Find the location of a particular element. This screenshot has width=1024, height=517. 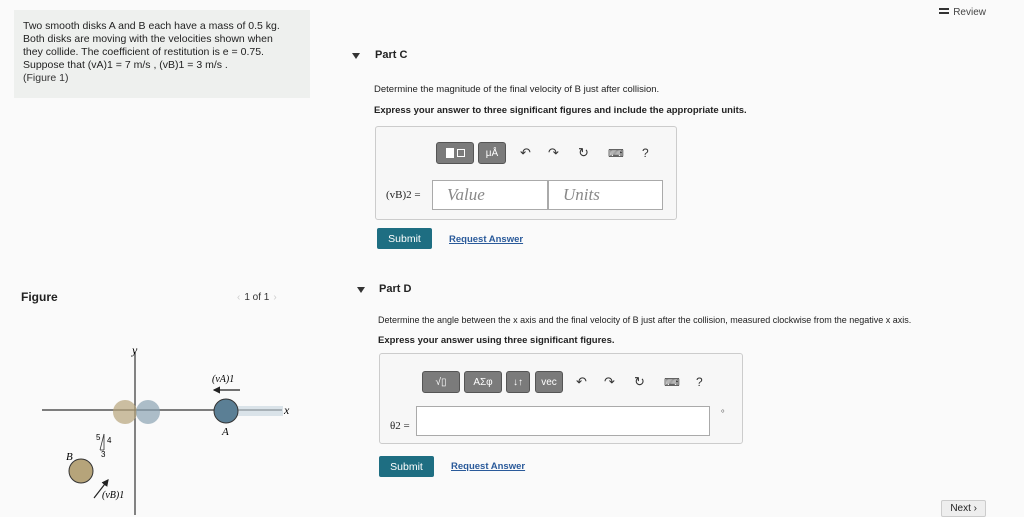

disk-b-contact-ghost is located at coordinates (125, 412).